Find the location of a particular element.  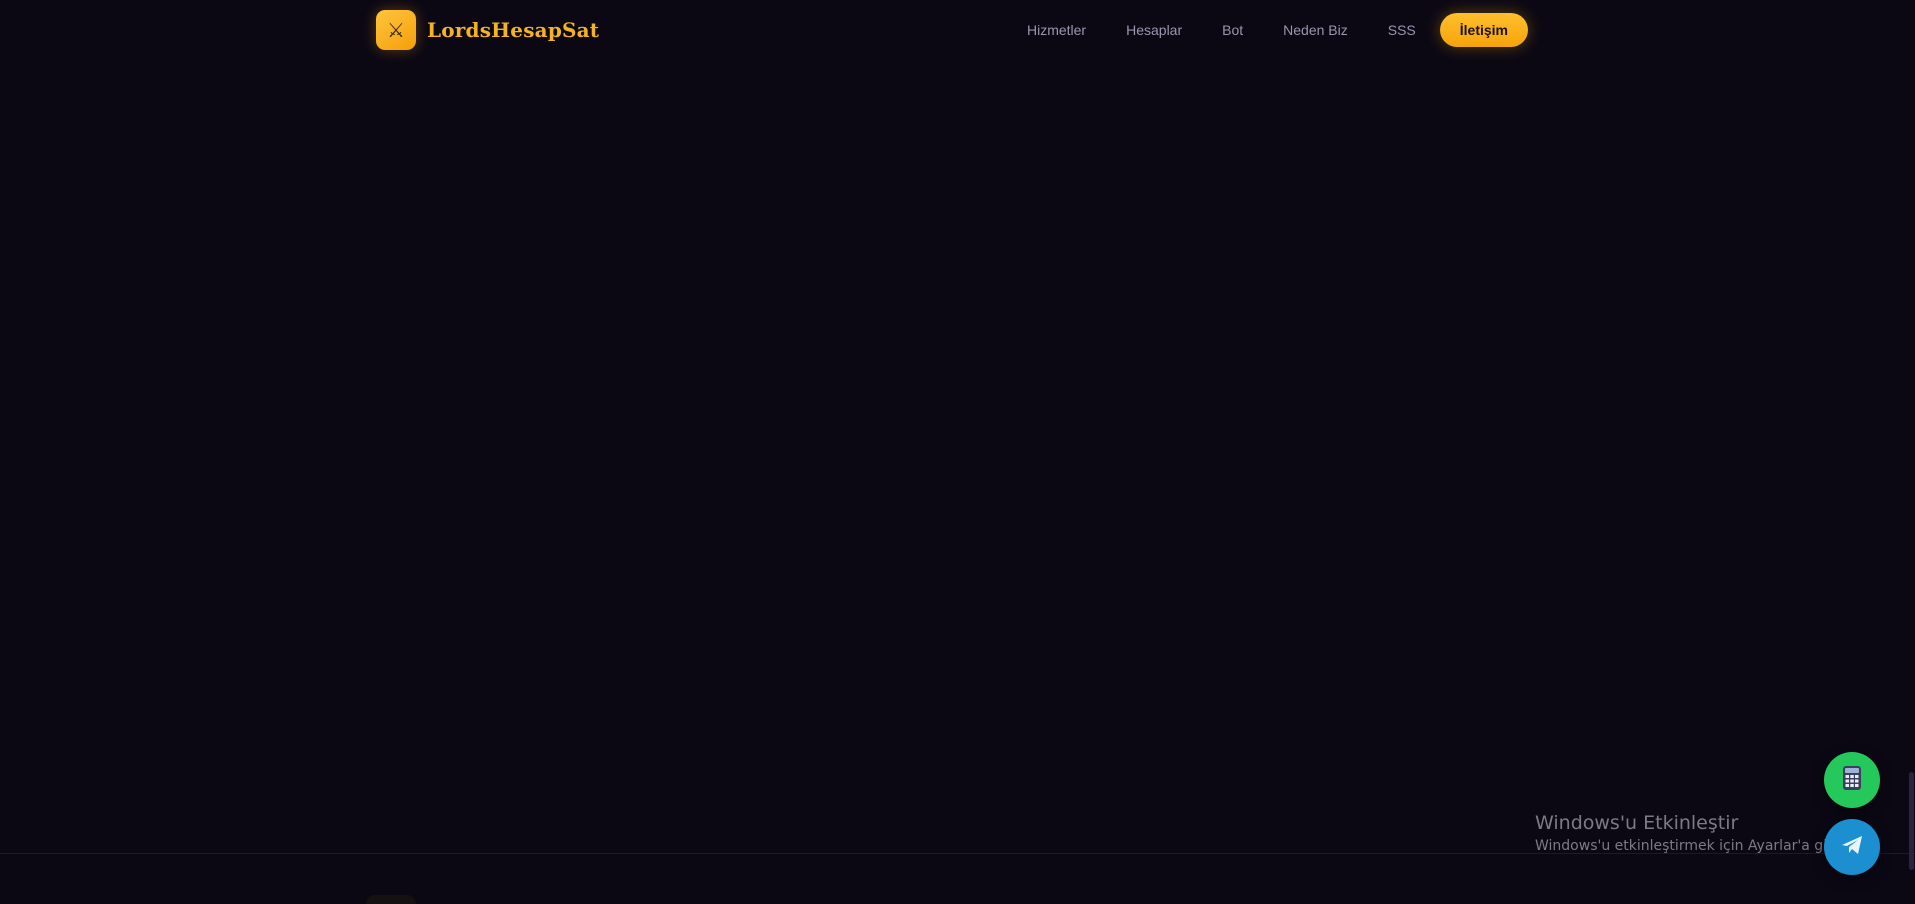

nav-link-hizmetler: Hizmetler is located at coordinates (1056, 30).